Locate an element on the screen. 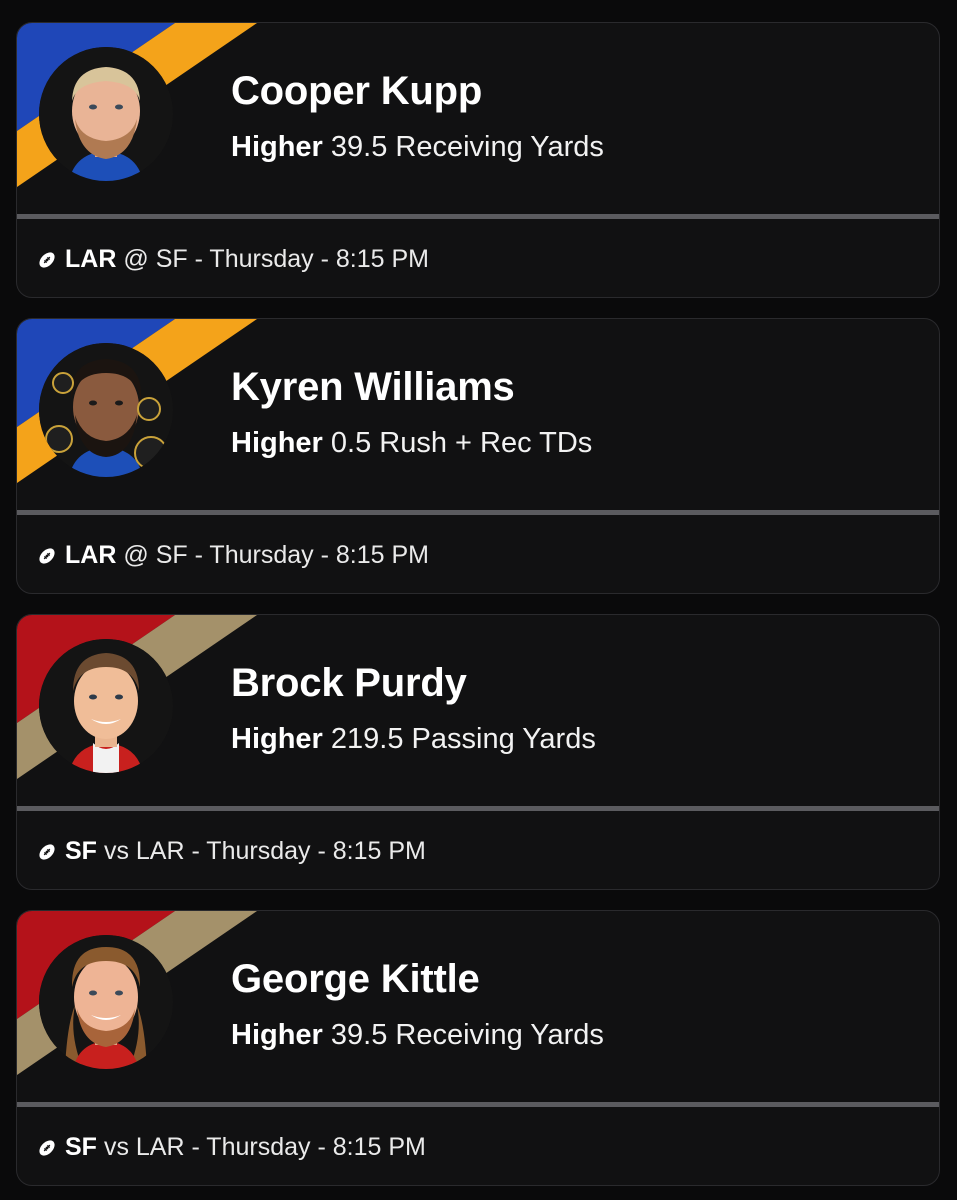 This screenshot has width=957, height=1200. player-name: Cooper Kupp is located at coordinates (357, 91).